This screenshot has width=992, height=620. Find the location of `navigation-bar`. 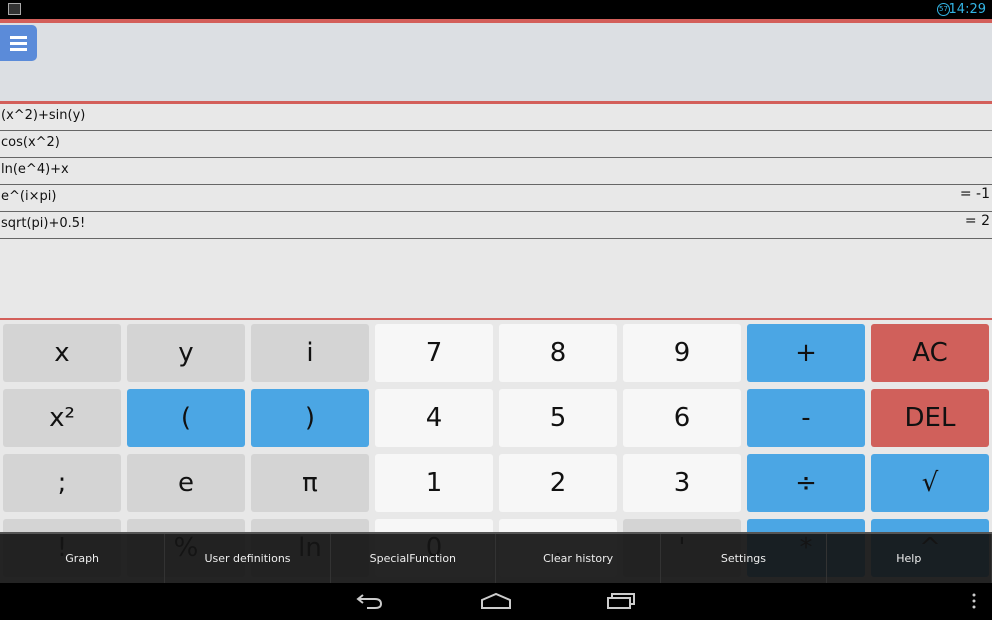

navigation-bar is located at coordinates (496, 601).